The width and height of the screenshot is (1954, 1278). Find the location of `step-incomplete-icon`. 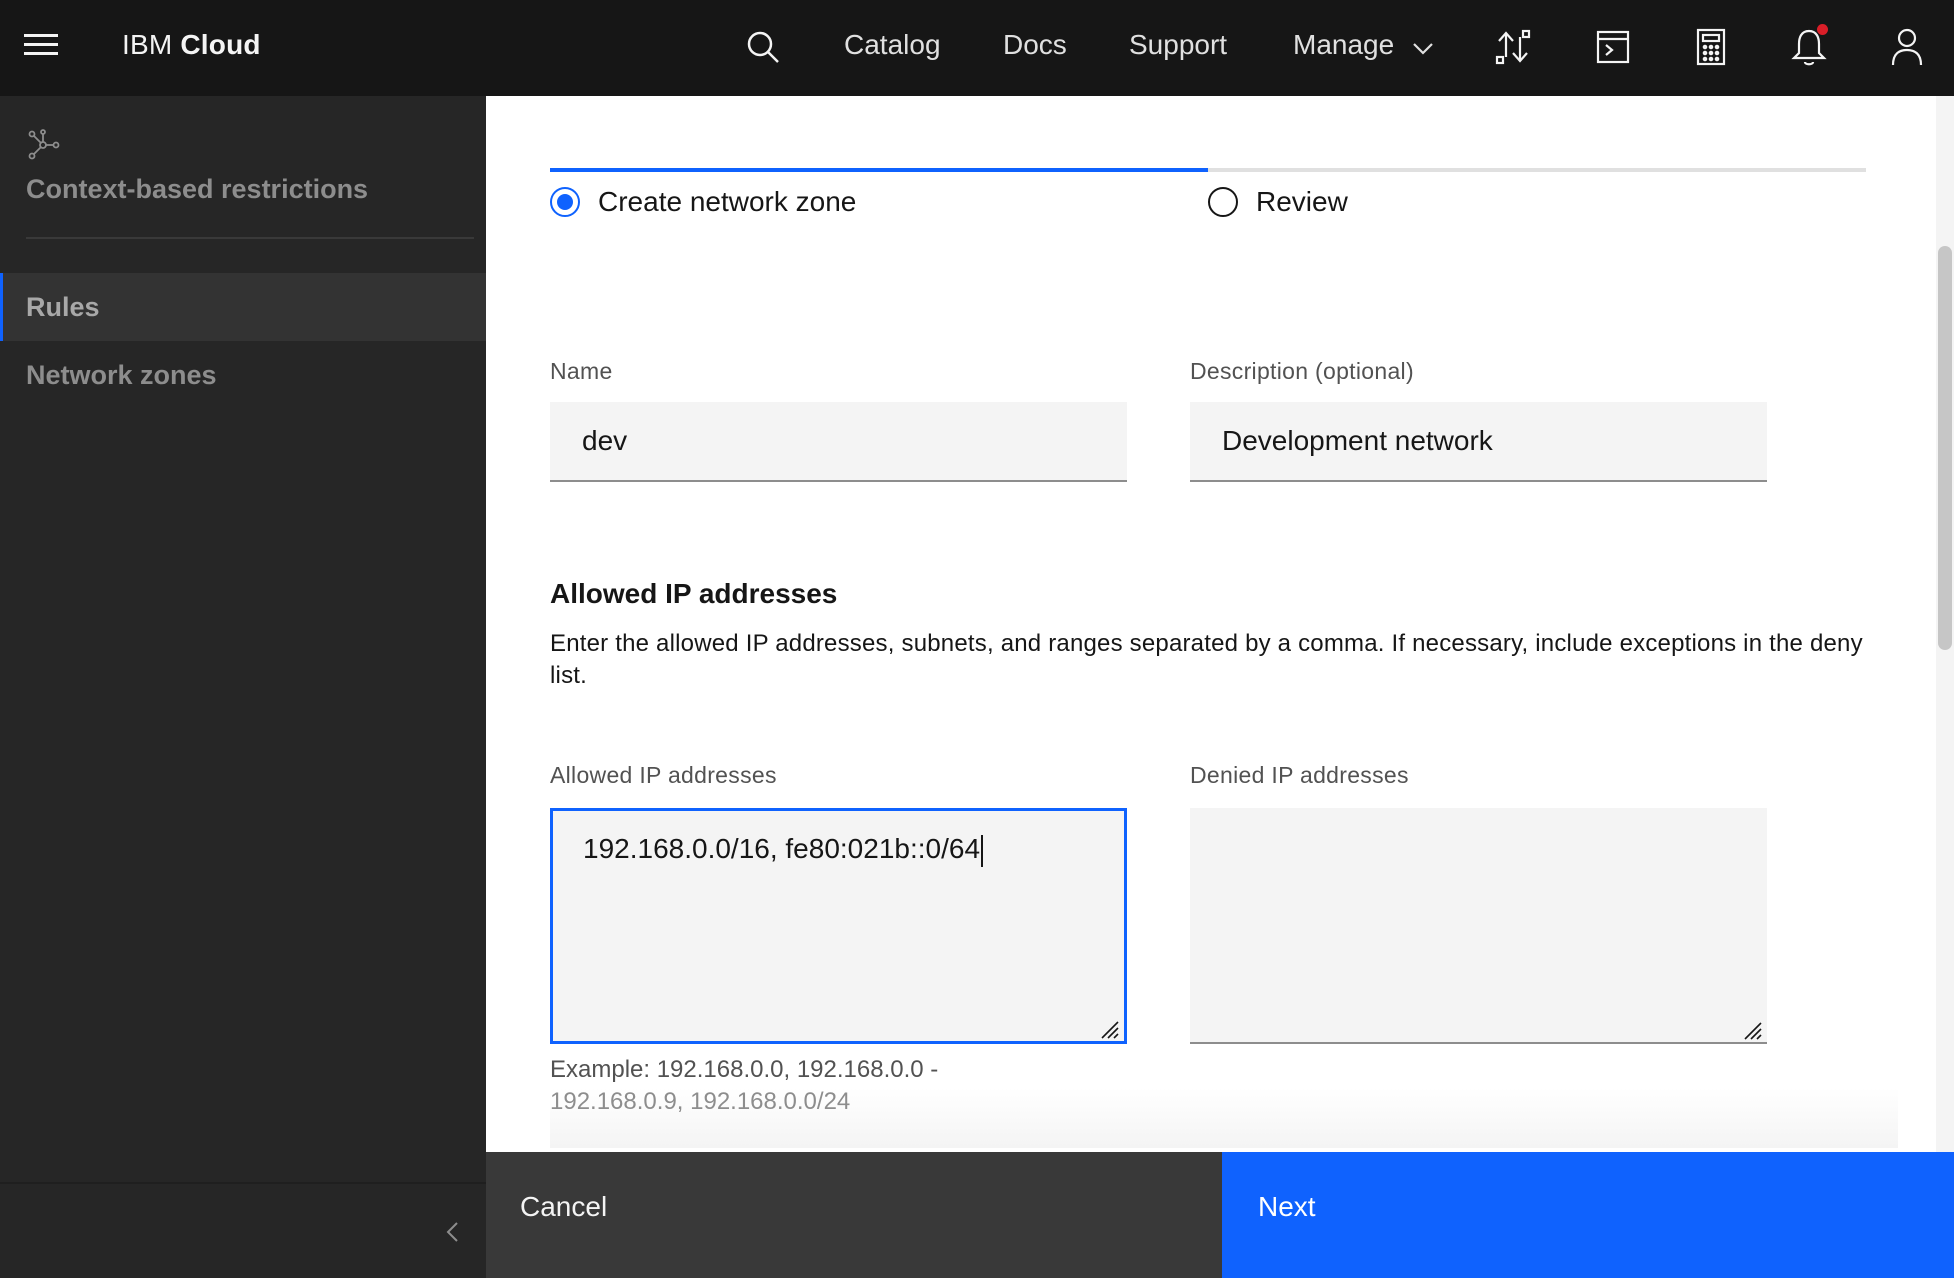

step-incomplete-icon is located at coordinates (1223, 202).